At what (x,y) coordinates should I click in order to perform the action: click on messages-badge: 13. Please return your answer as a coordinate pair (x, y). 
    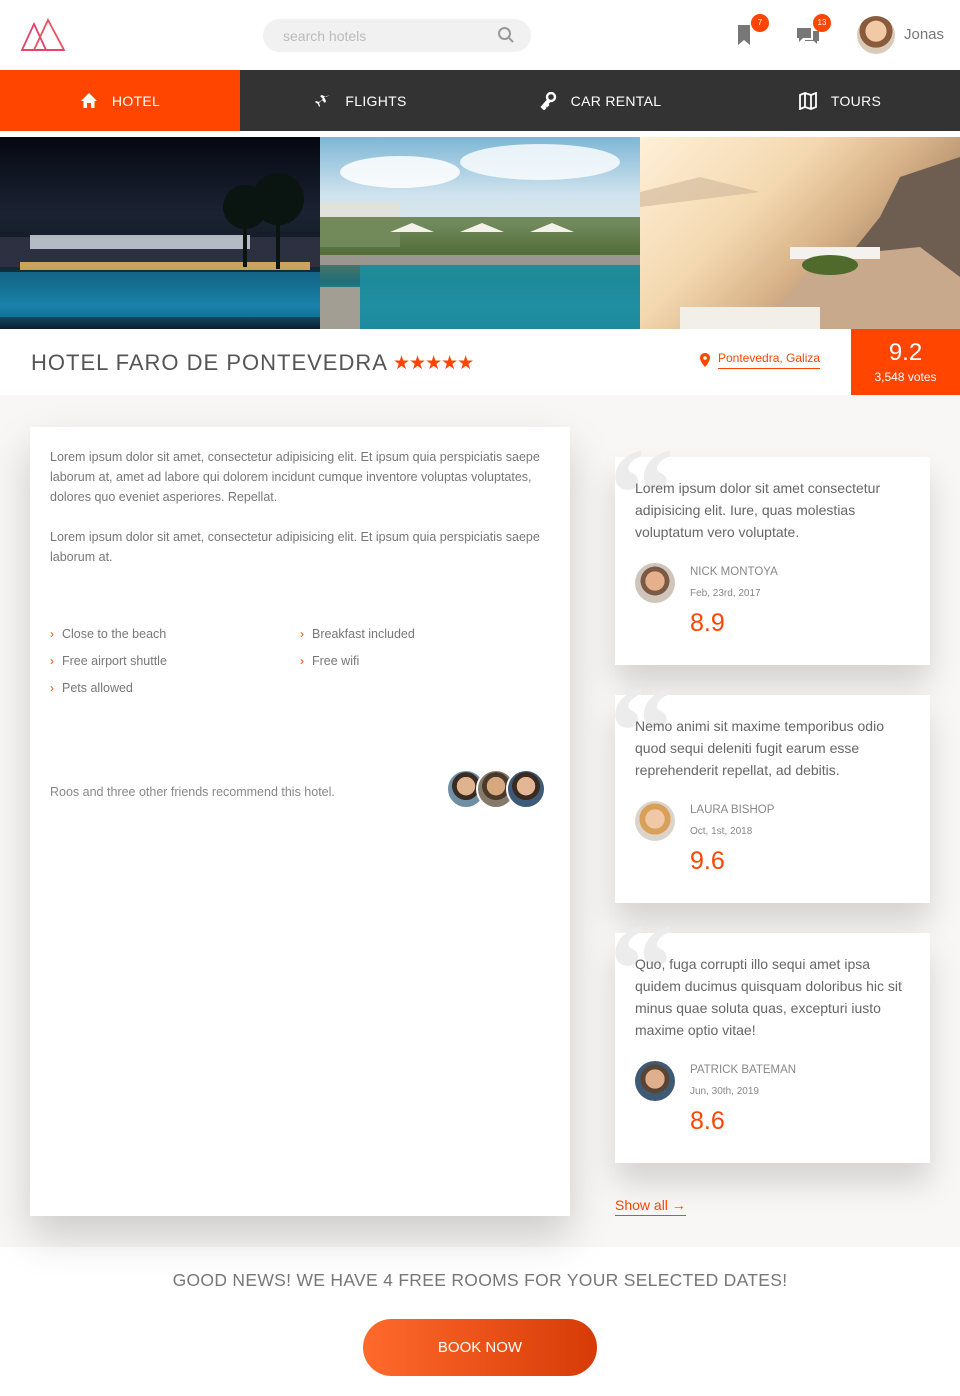
    Looking at the image, I should click on (822, 23).